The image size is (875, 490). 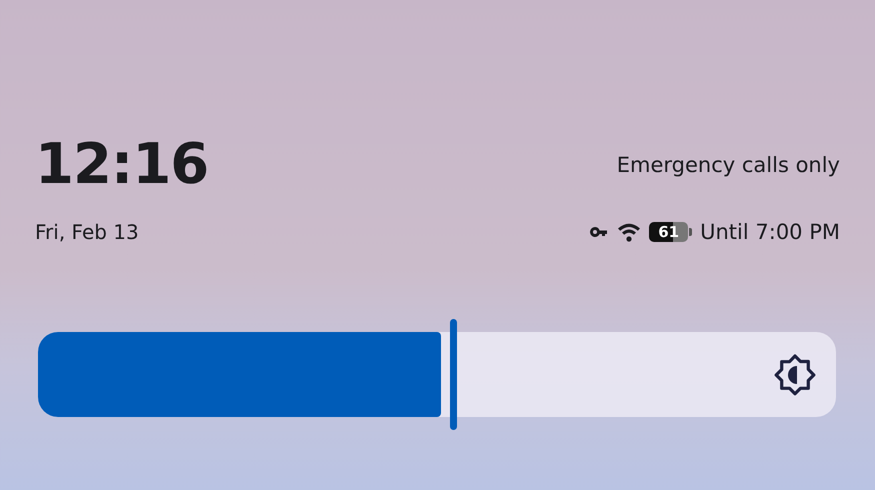 What do you see at coordinates (668, 232) in the screenshot?
I see `battery-level: 61` at bounding box center [668, 232].